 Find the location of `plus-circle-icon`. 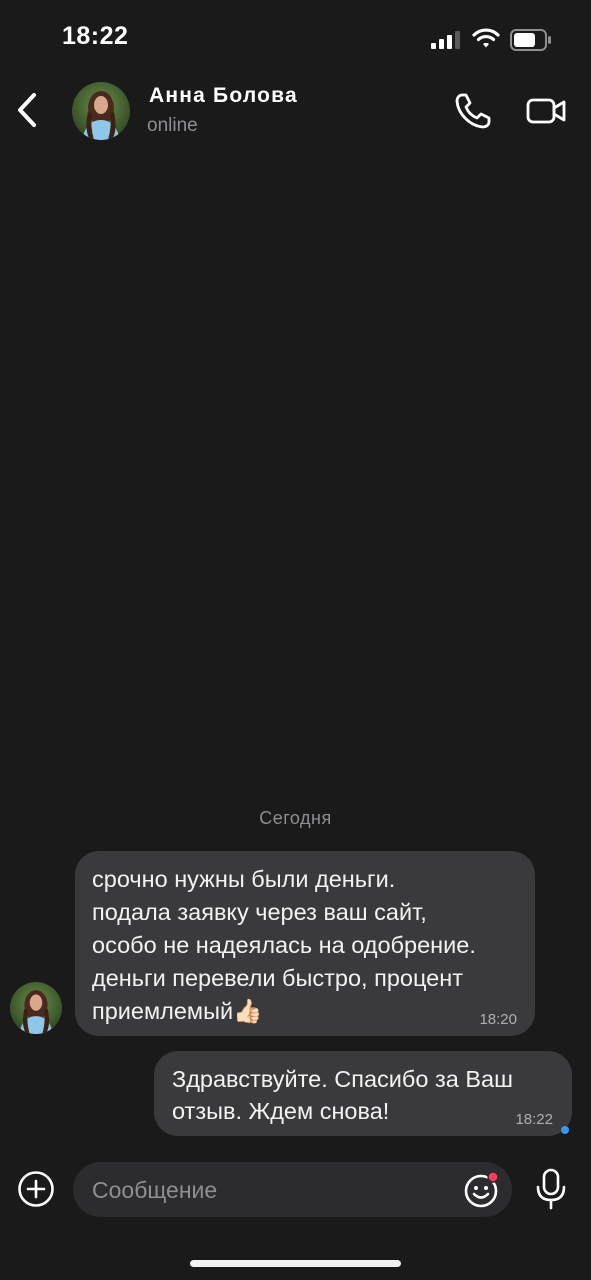

plus-circle-icon is located at coordinates (36, 1189).